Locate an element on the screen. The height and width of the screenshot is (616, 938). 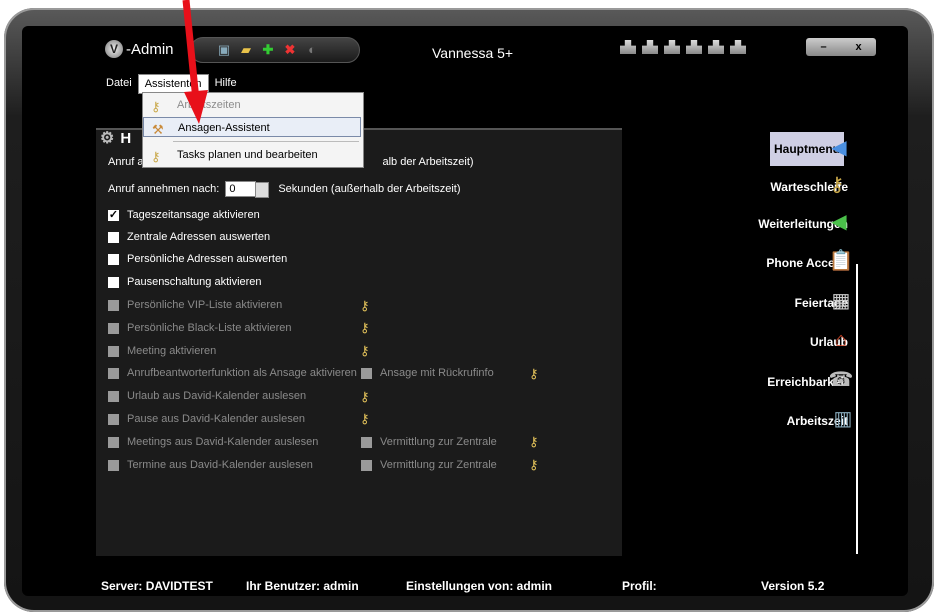
menu-datei: Datei is located at coordinates (119, 84).